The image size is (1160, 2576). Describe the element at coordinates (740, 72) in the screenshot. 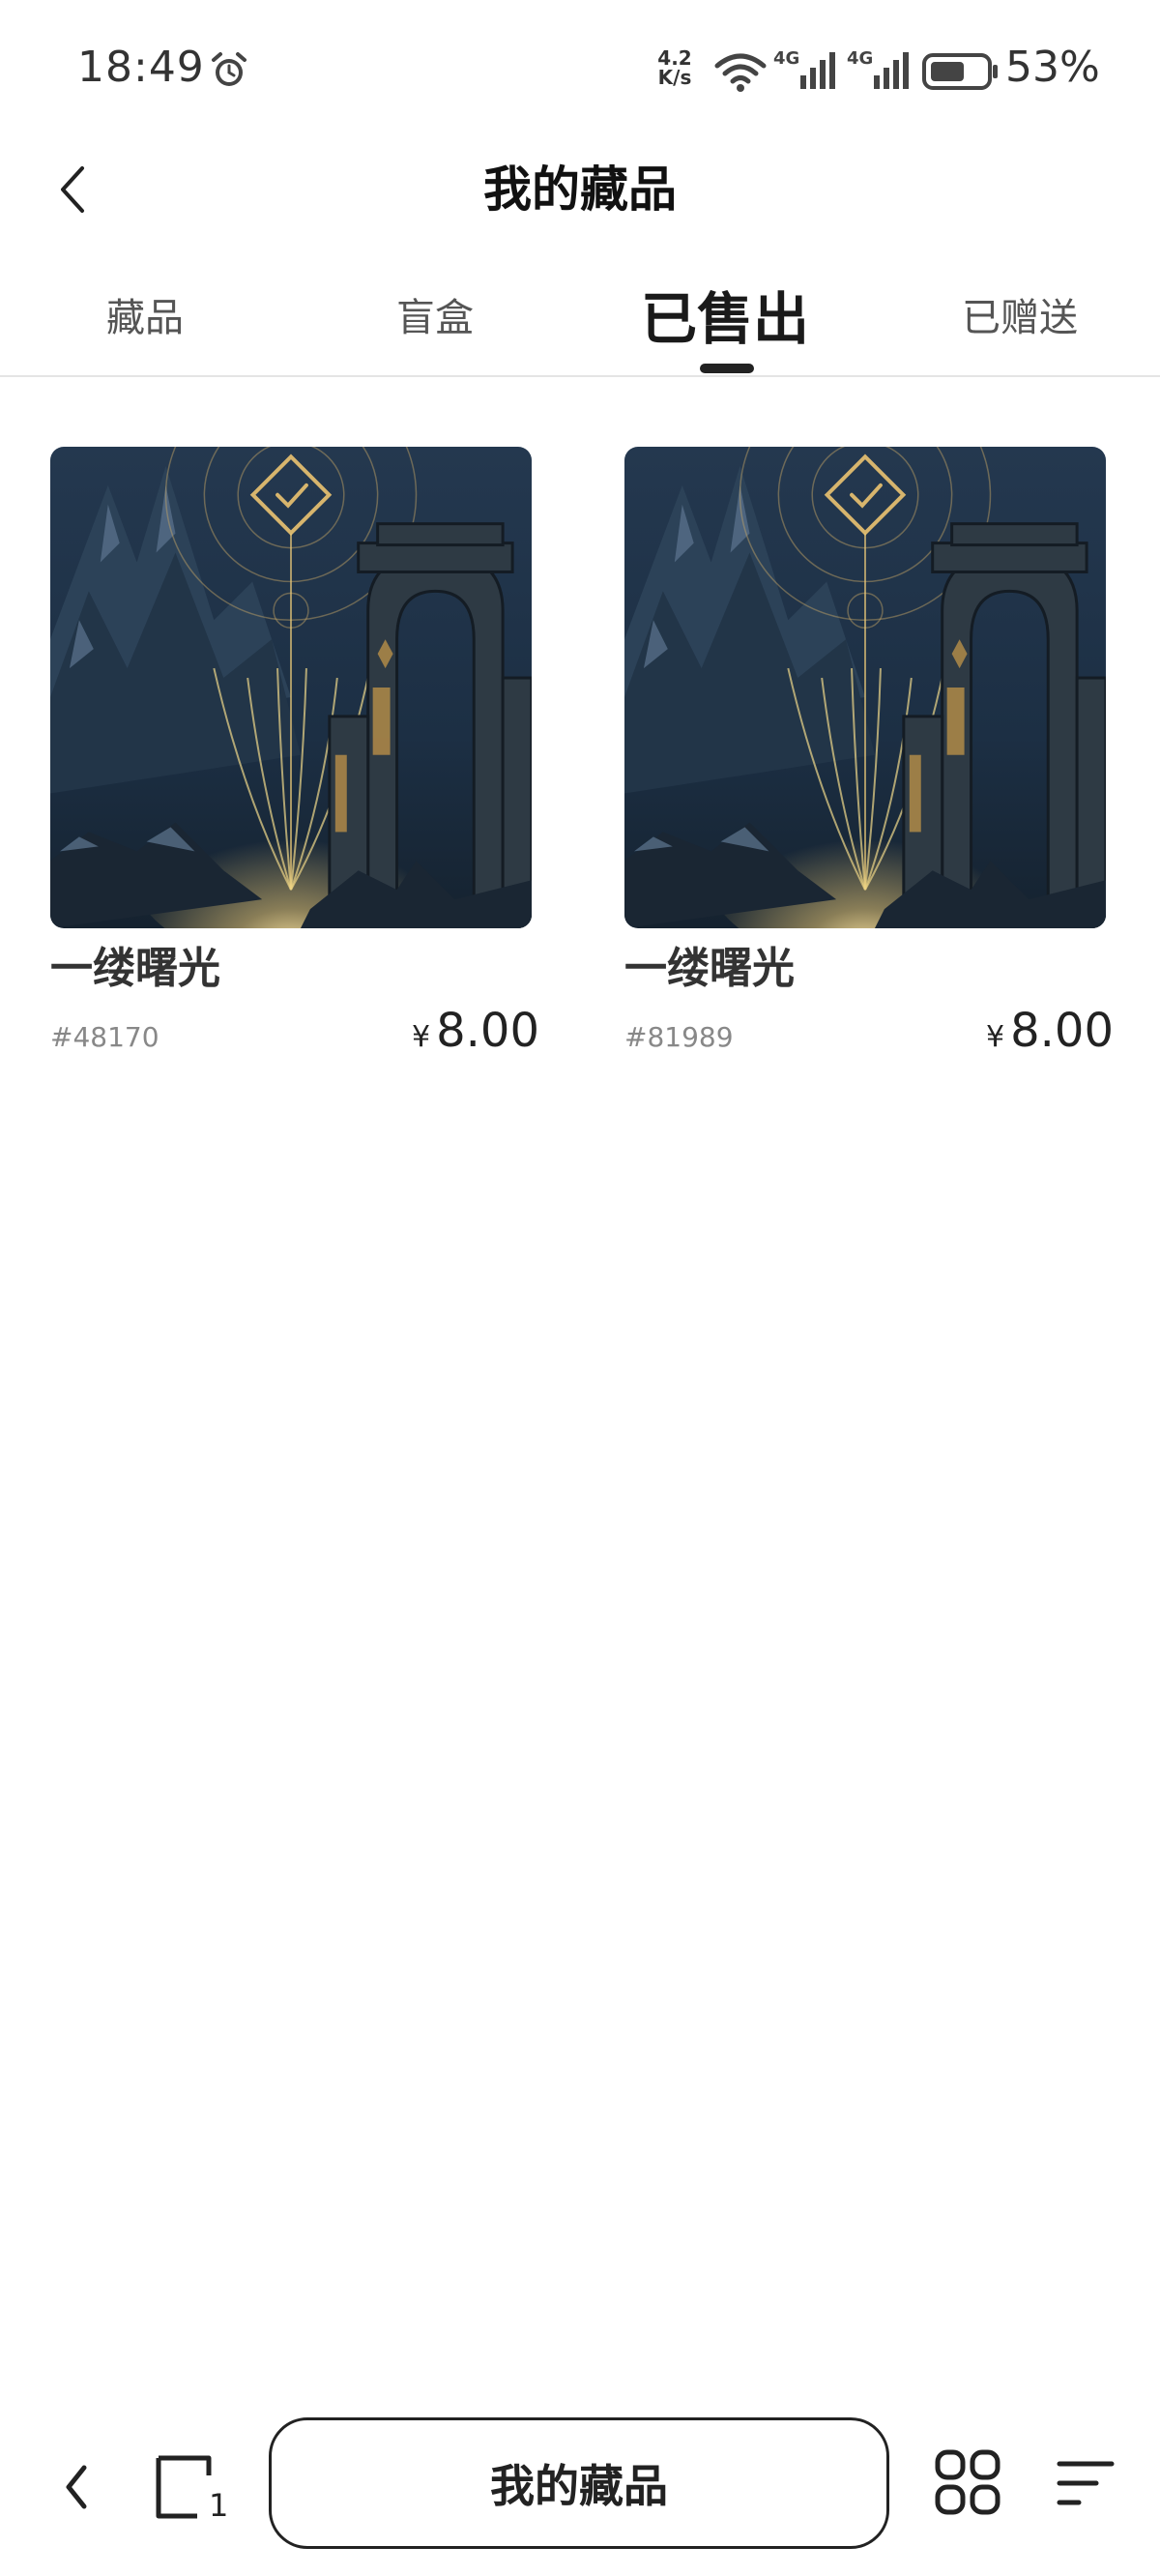

I see `wifi-icon` at that location.